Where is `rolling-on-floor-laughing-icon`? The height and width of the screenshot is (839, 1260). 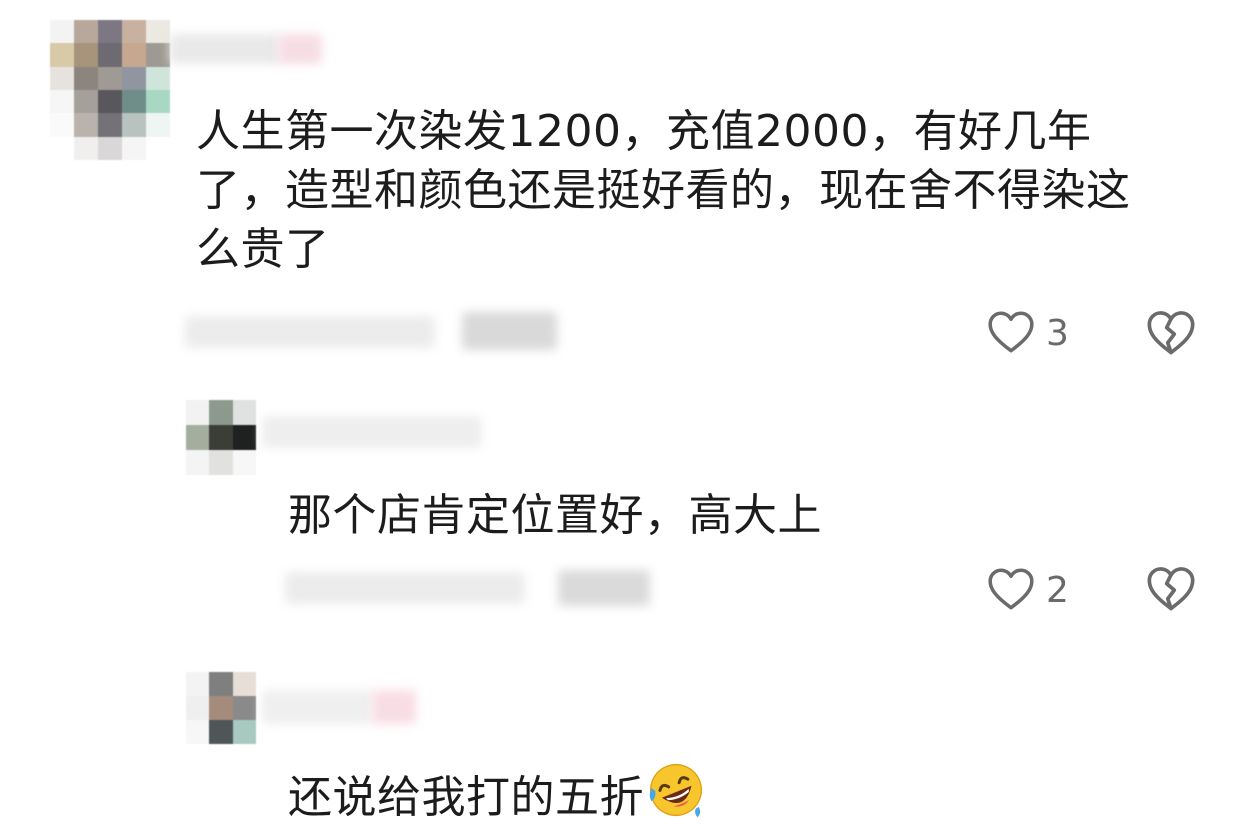 rolling-on-floor-laughing-icon is located at coordinates (676, 790).